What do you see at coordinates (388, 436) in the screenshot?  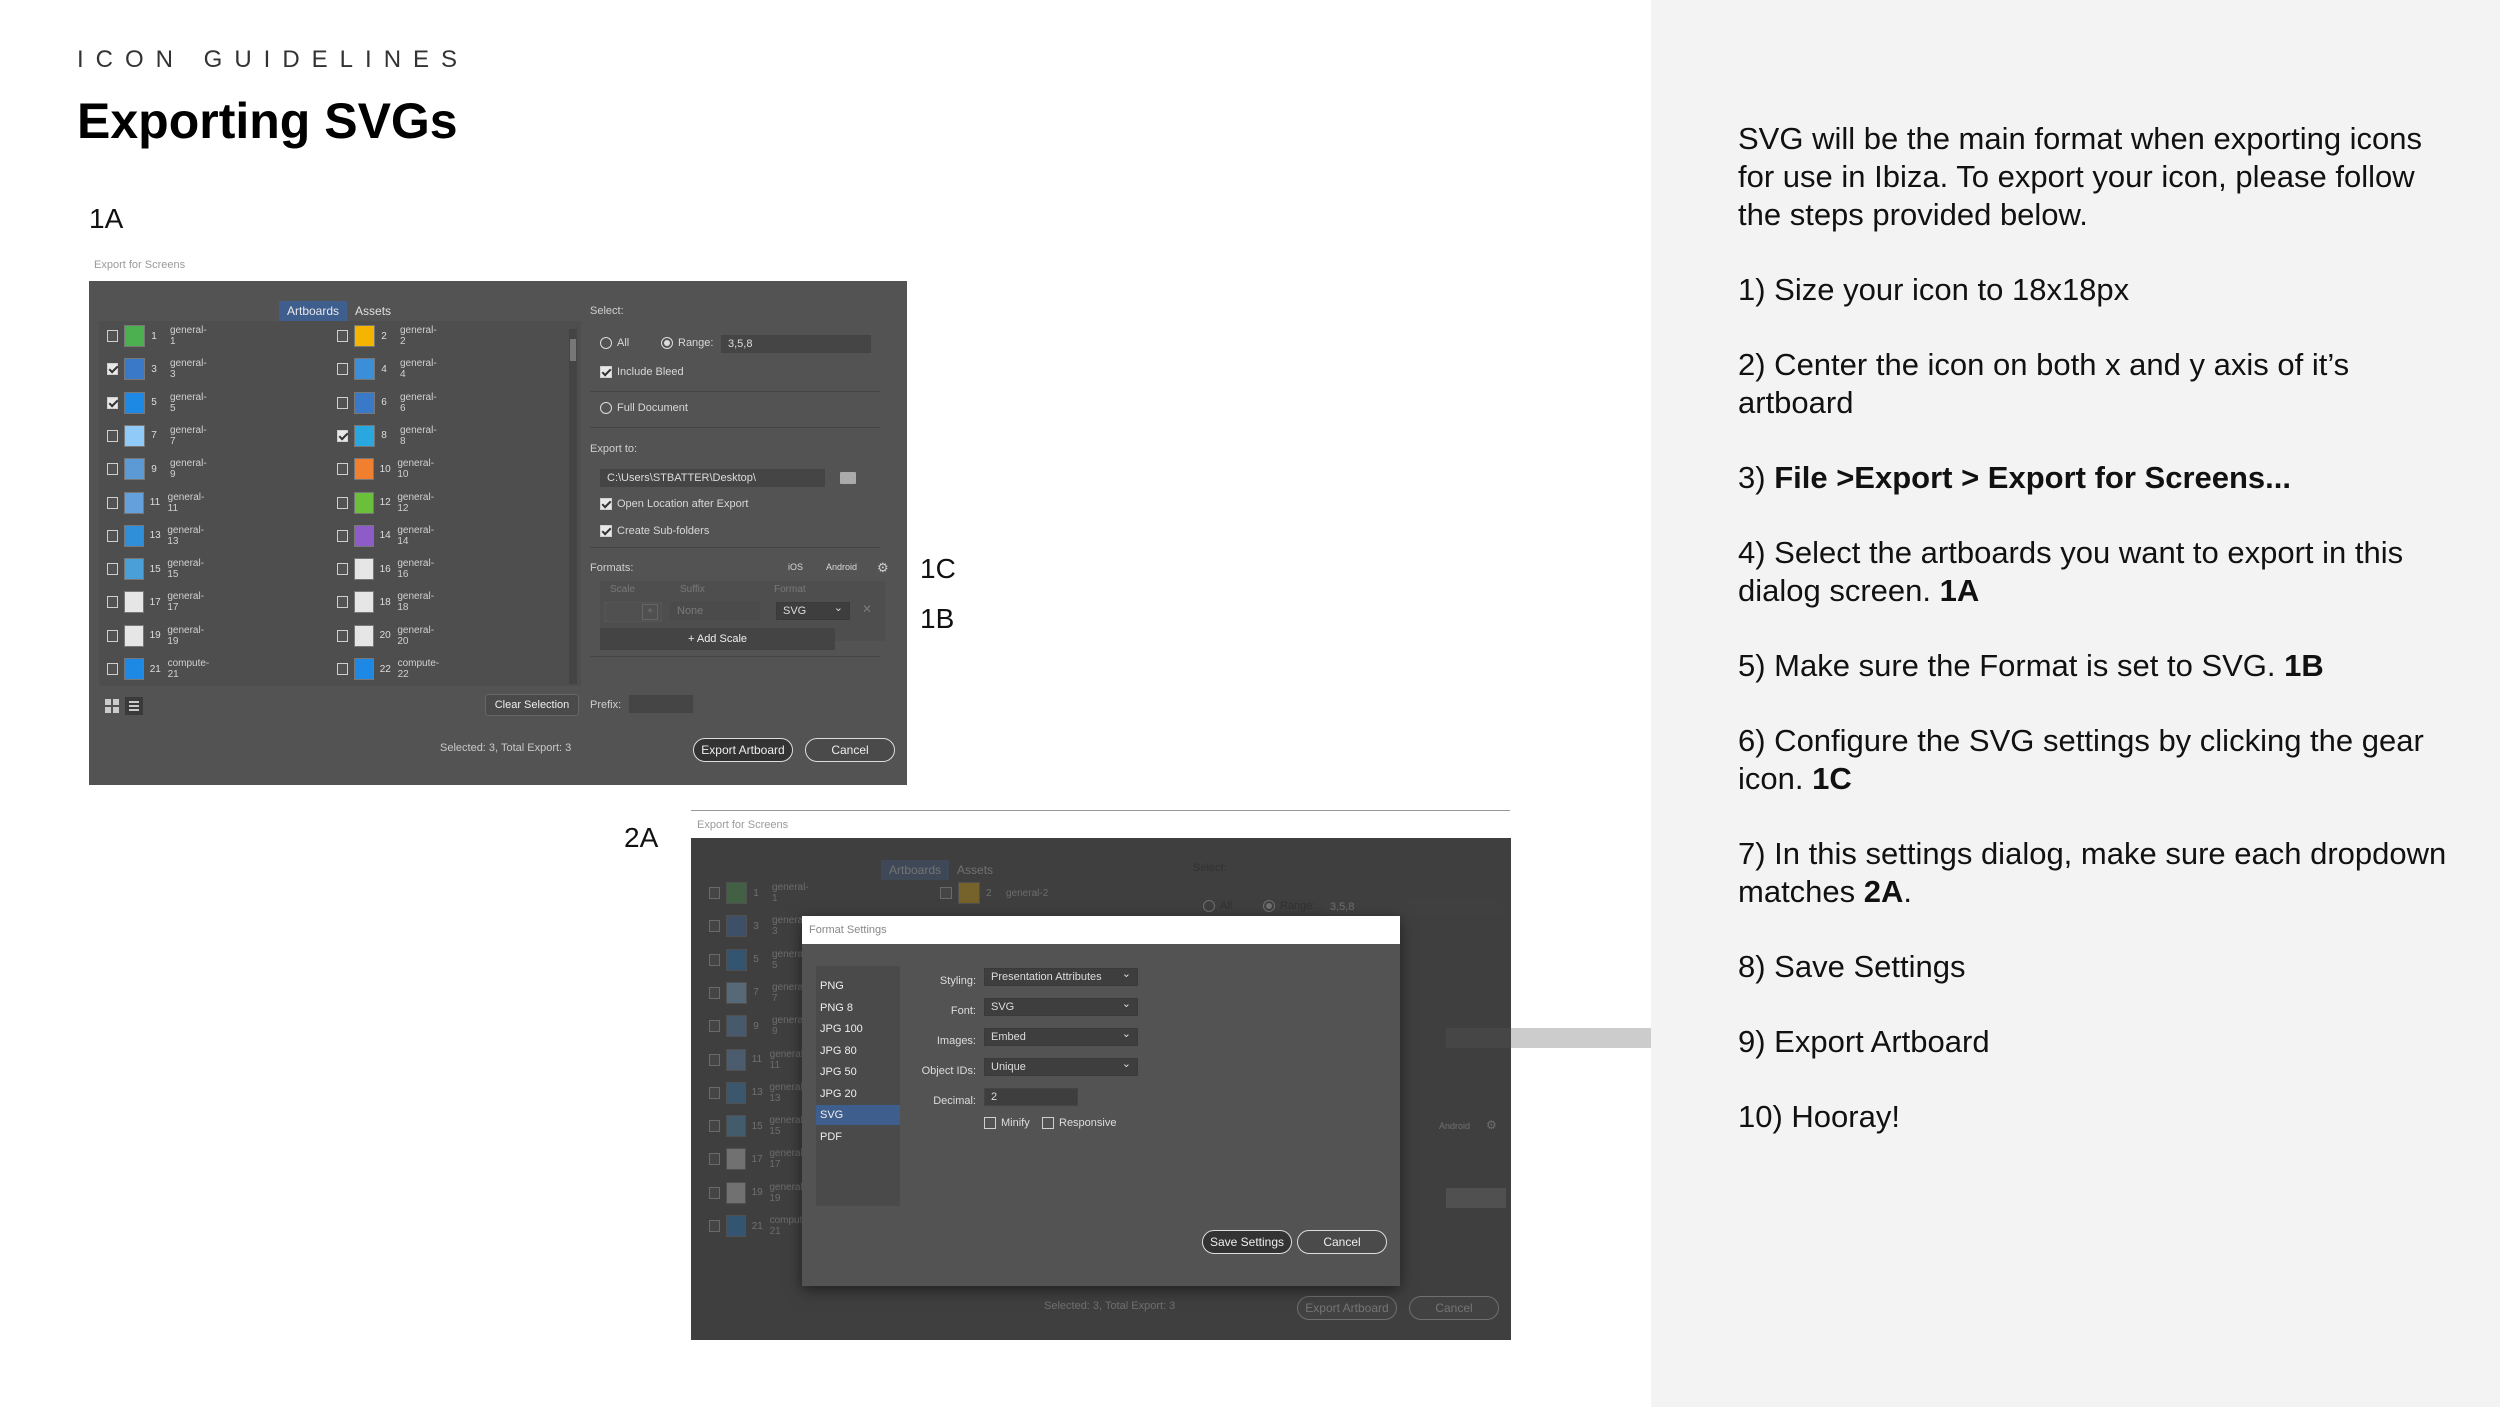 I see `artboard-row: 8 general-8` at bounding box center [388, 436].